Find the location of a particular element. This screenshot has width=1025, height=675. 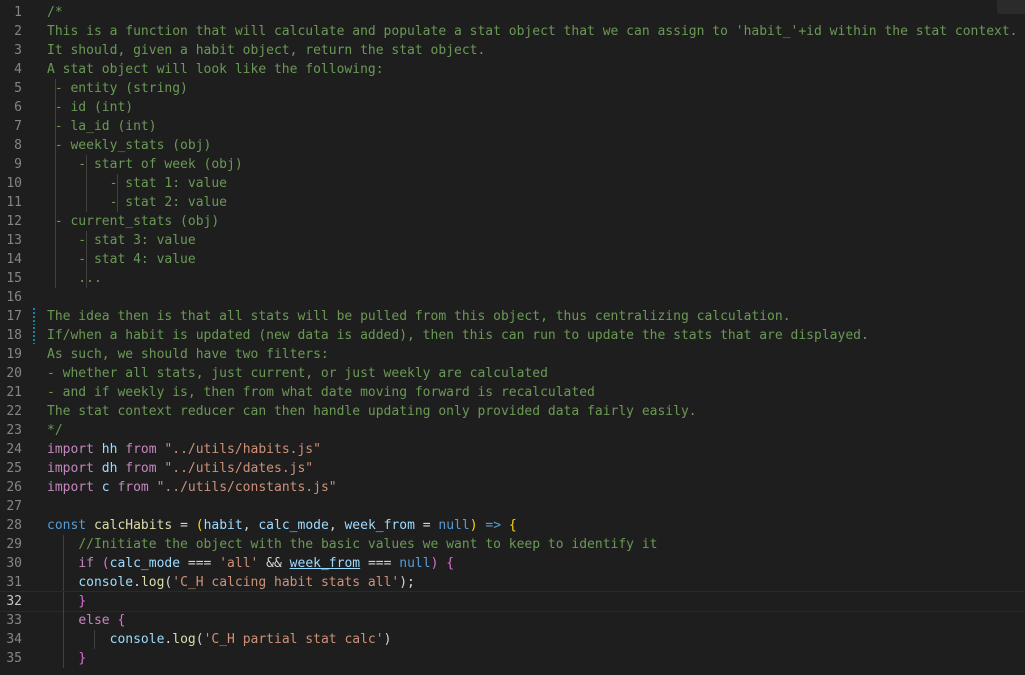

code-token: 'C_H calcing habit stats all' is located at coordinates (286, 582).